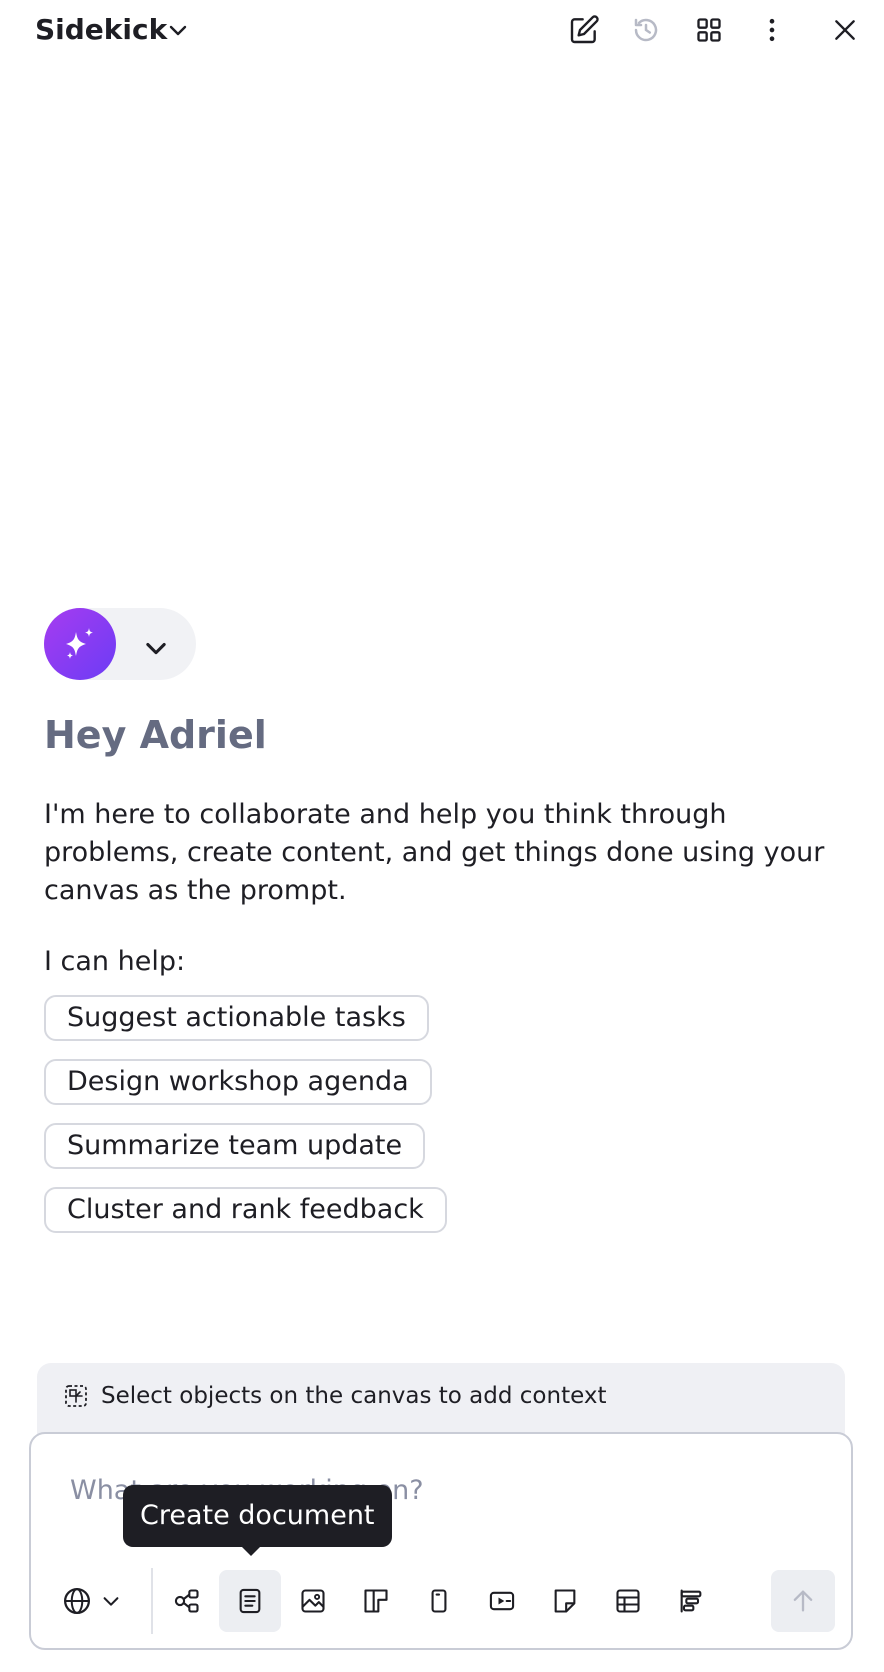 The image size is (884, 1672). Describe the element at coordinates (77, 1601) in the screenshot. I see `globe-icon` at that location.